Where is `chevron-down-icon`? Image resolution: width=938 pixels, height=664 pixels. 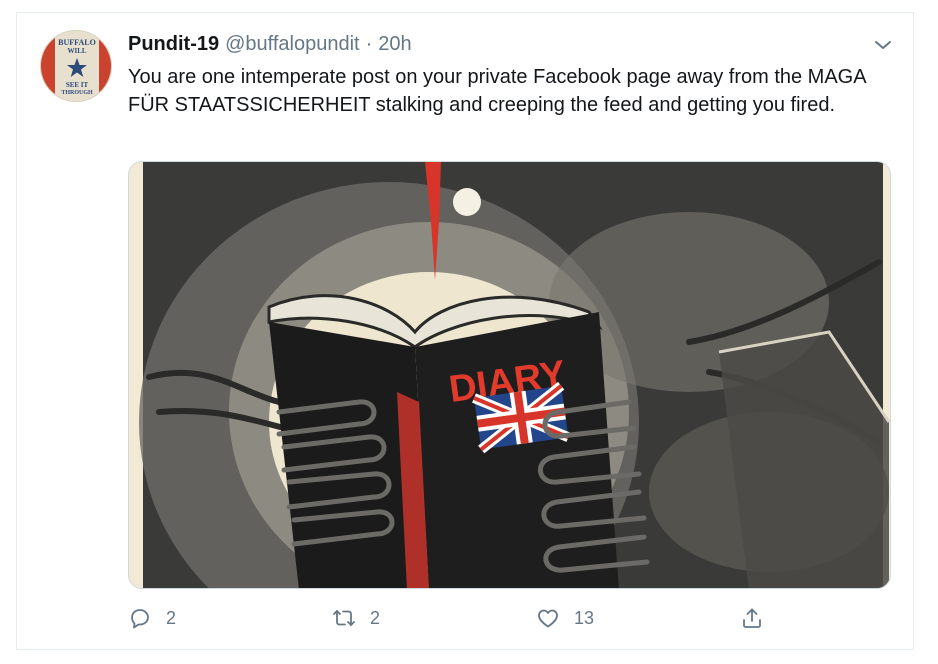
chevron-down-icon is located at coordinates (883, 45).